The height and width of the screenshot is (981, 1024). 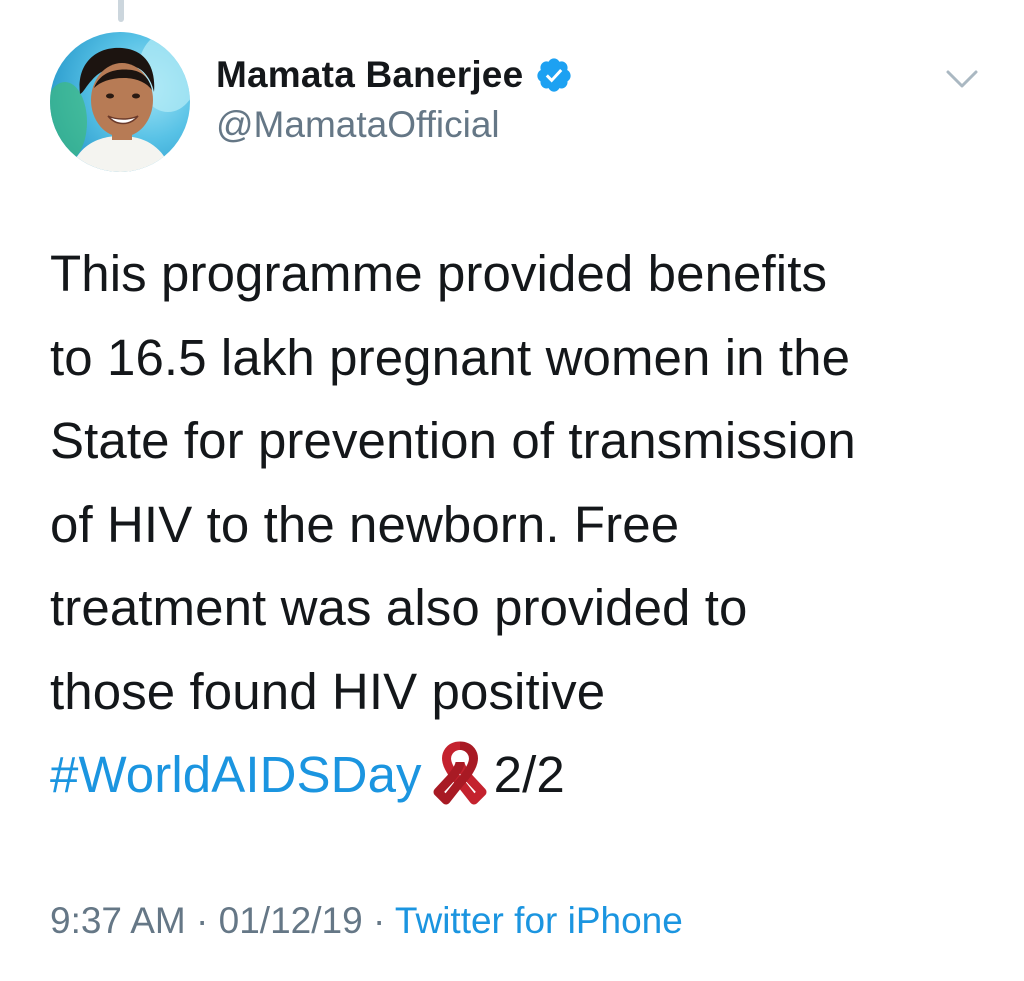 I want to click on avatar-portrait, so click(x=120, y=102).